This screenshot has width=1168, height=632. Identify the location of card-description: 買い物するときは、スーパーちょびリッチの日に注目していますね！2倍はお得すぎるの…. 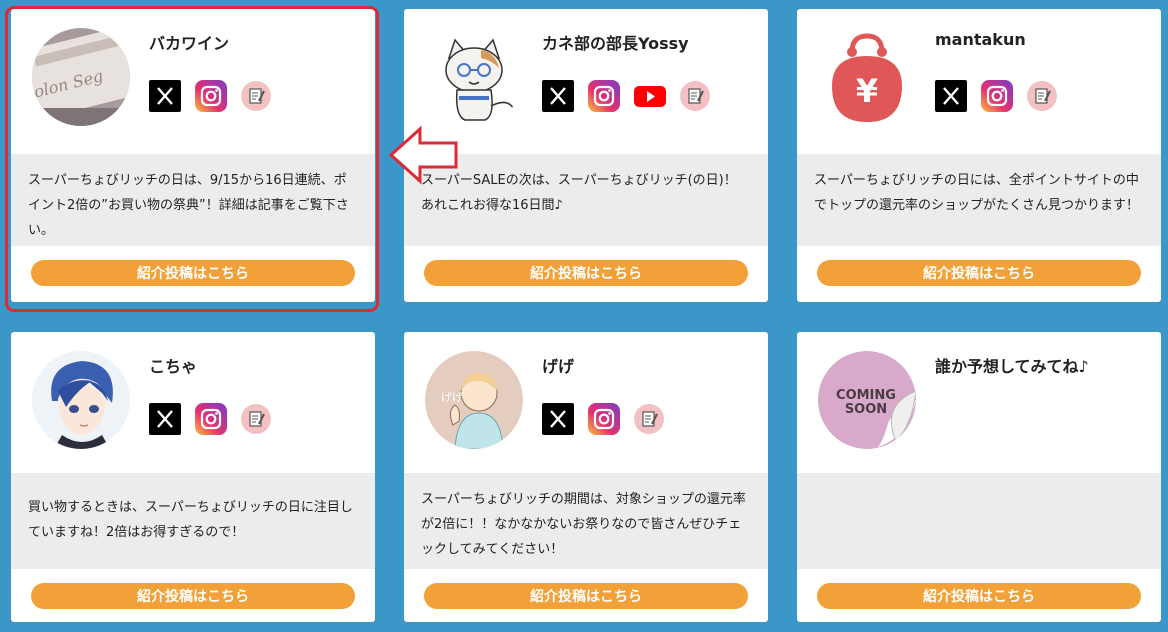
(193, 521).